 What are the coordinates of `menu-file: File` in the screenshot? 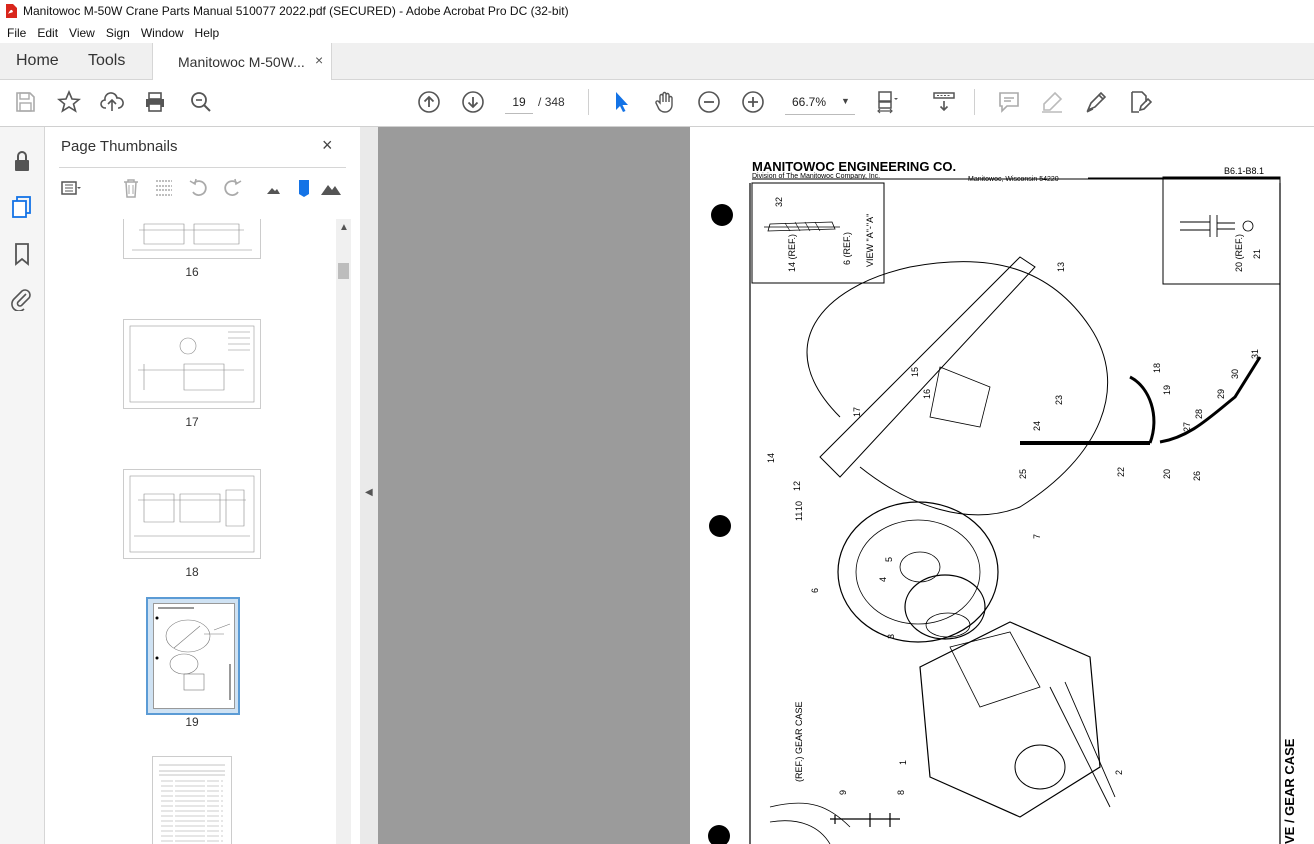 It's located at (16, 33).